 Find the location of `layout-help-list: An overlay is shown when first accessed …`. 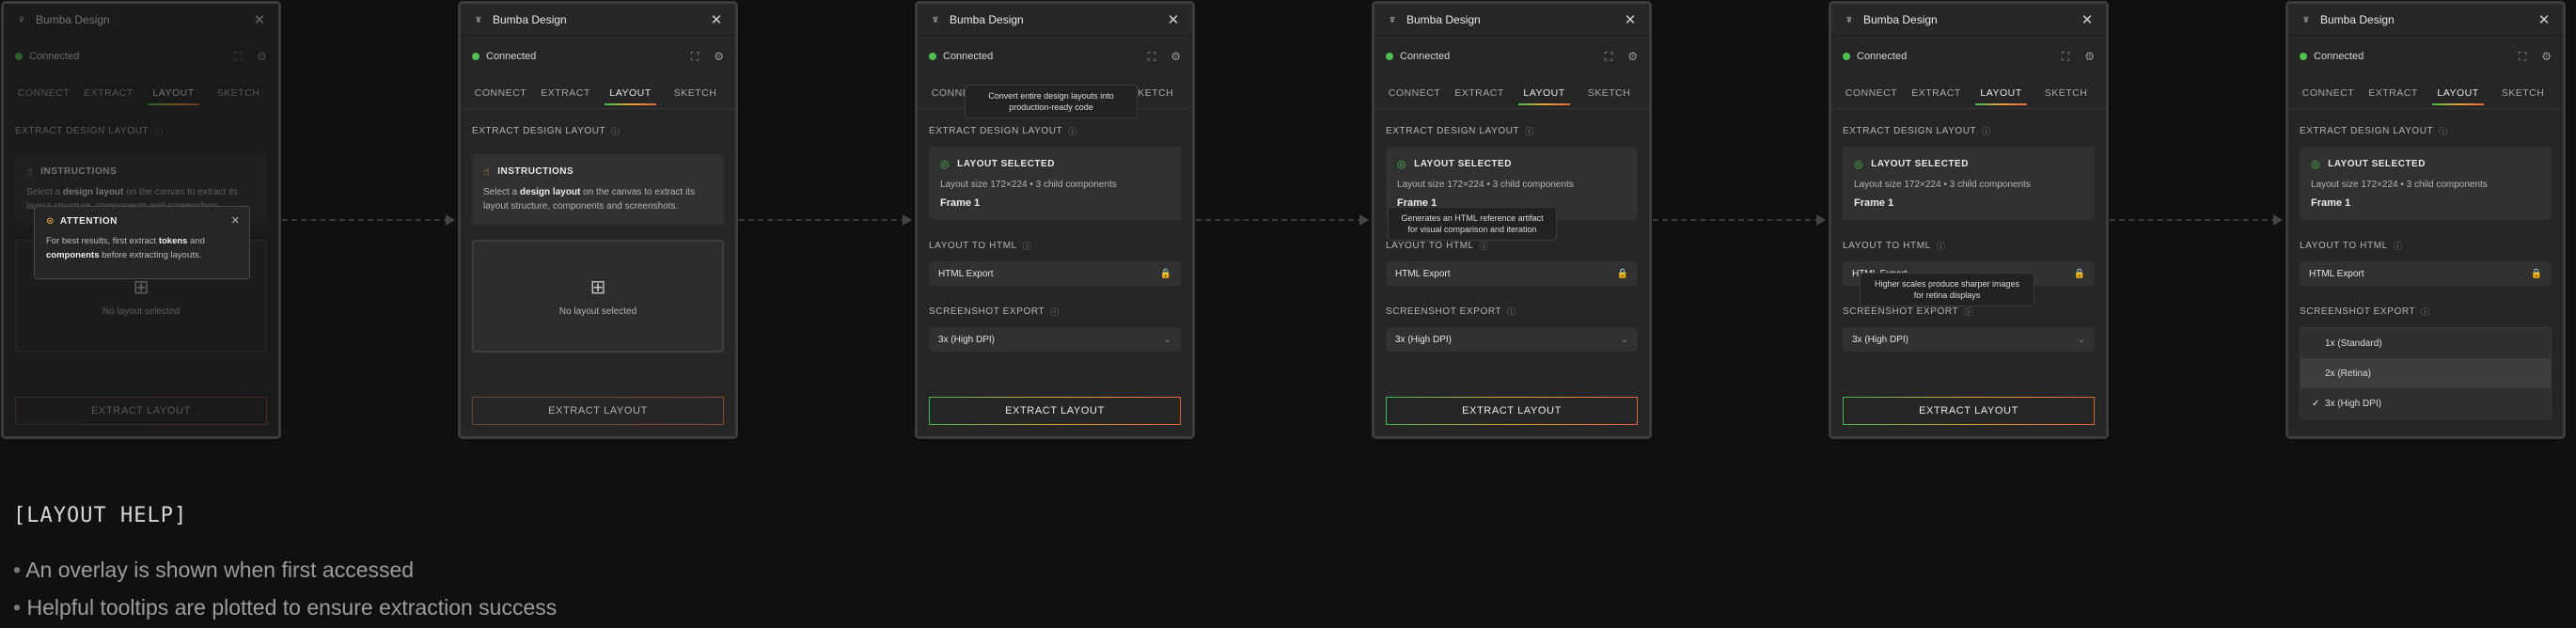

layout-help-list: An overlay is shown when first accessed … is located at coordinates (285, 592).